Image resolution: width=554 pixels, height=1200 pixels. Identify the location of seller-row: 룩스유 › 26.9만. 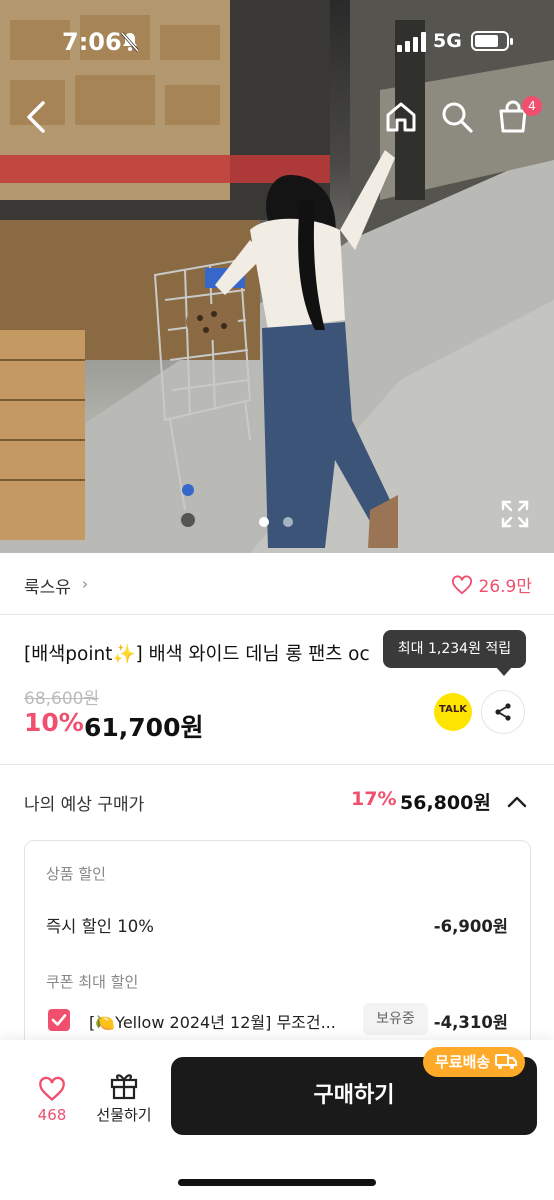
(277, 584).